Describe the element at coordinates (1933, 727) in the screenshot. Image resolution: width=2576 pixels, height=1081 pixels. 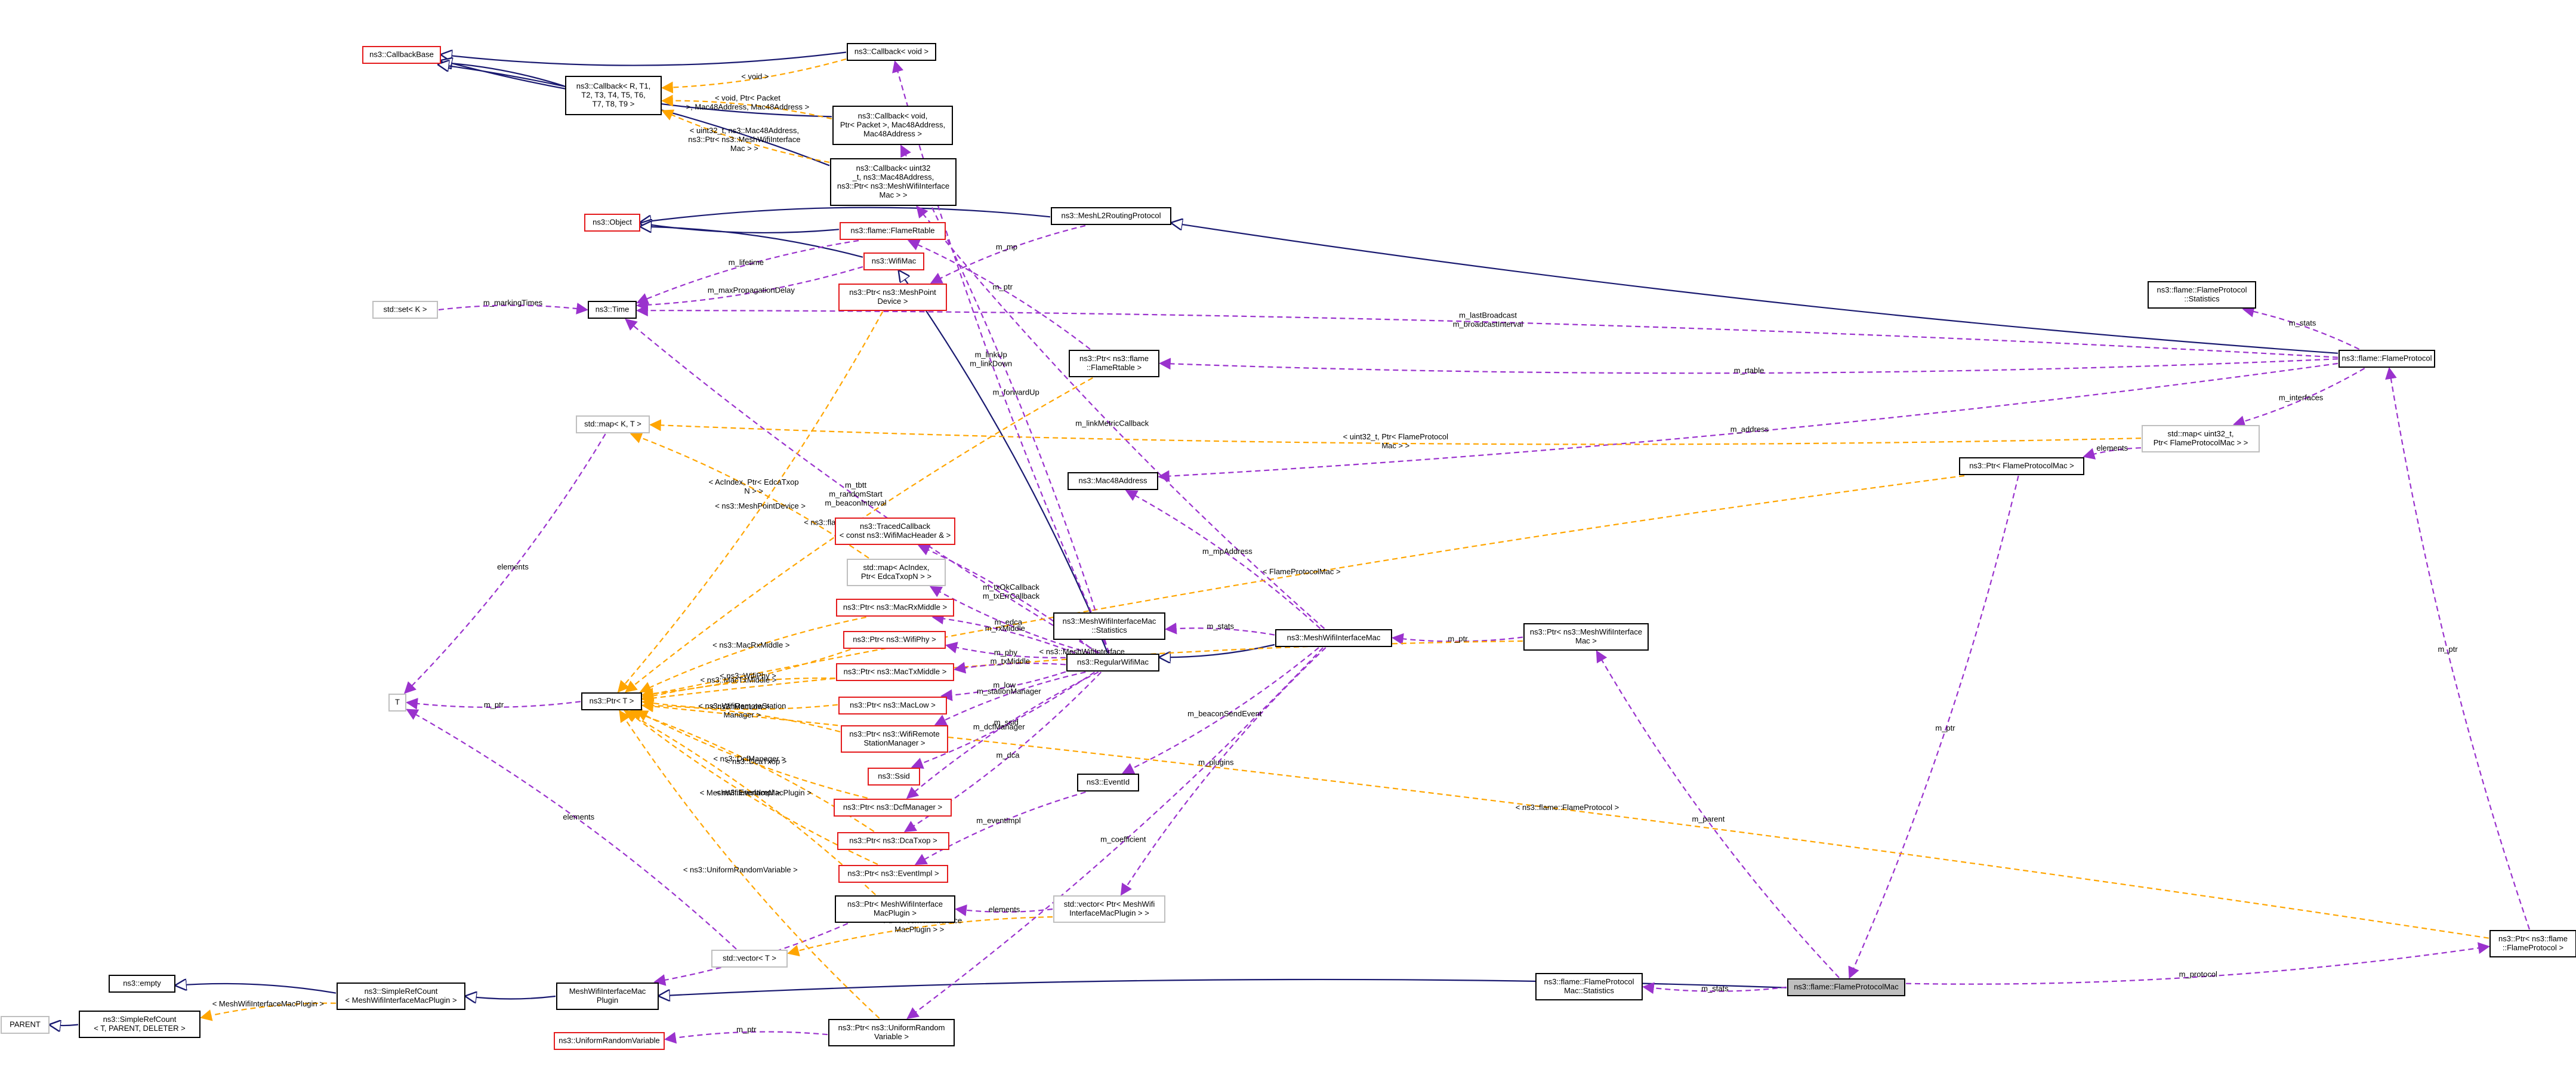
I see `edge-ptr-flame-protocol-mac-to-flame-protocol-mac` at that location.